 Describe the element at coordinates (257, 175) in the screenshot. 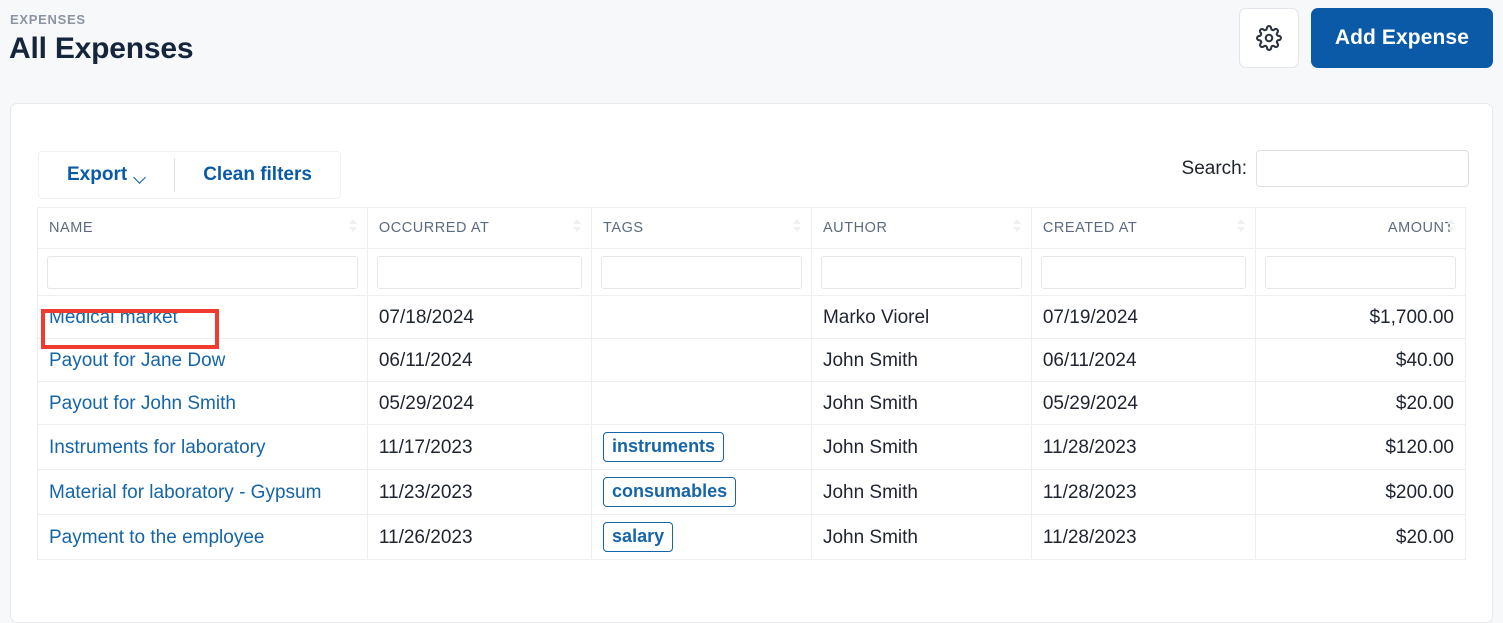

I see `clean-filters-button: Clean filters` at that location.